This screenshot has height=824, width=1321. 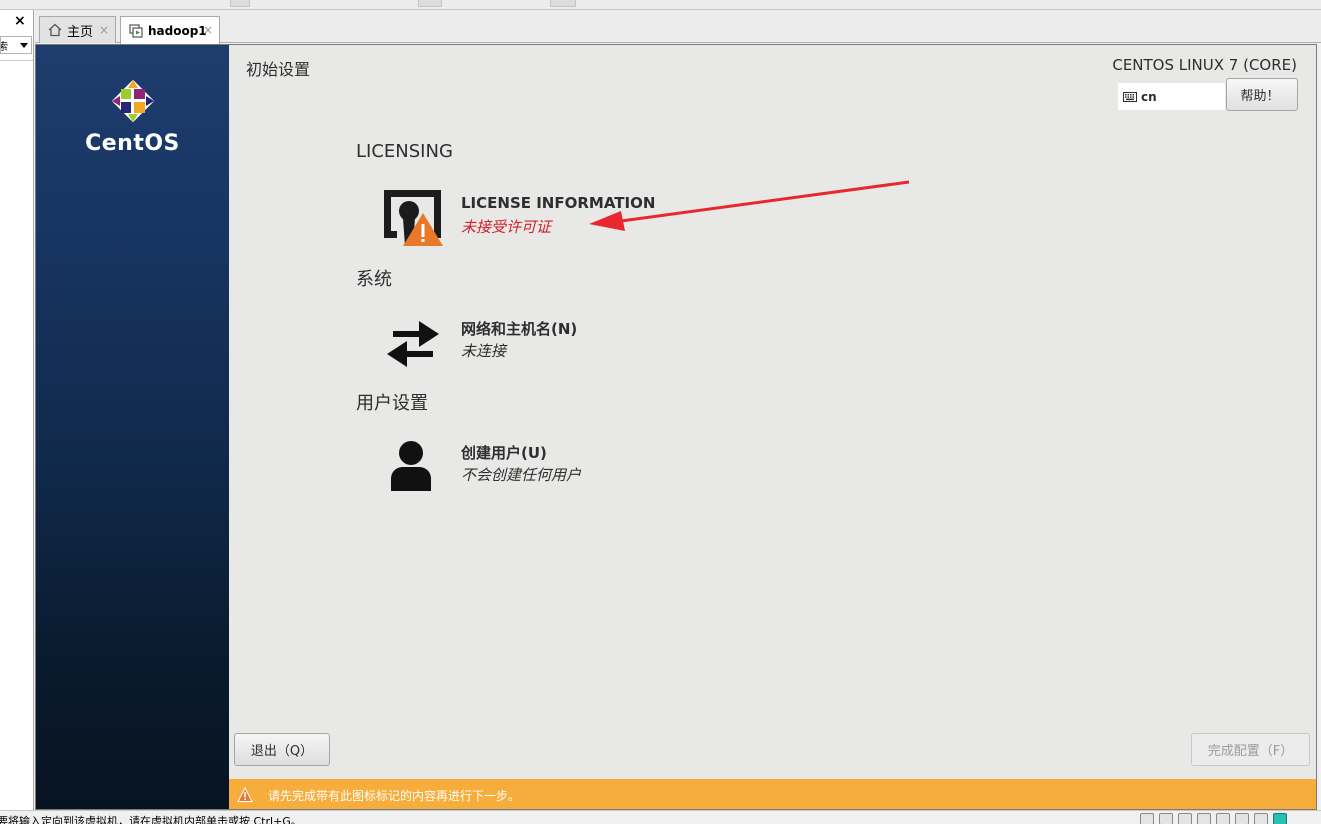 What do you see at coordinates (413, 344) in the screenshot?
I see `network-arrows-icon` at bounding box center [413, 344].